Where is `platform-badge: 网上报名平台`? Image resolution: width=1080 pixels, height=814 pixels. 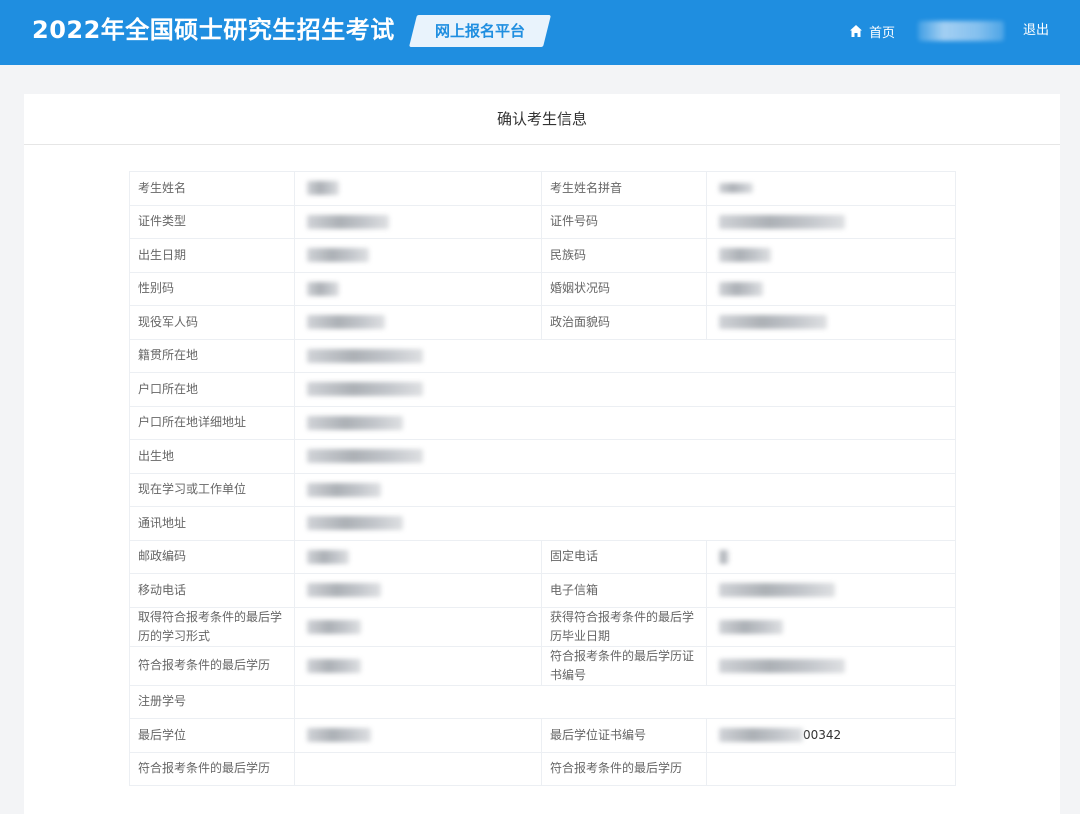 platform-badge: 网上报名平台 is located at coordinates (480, 31).